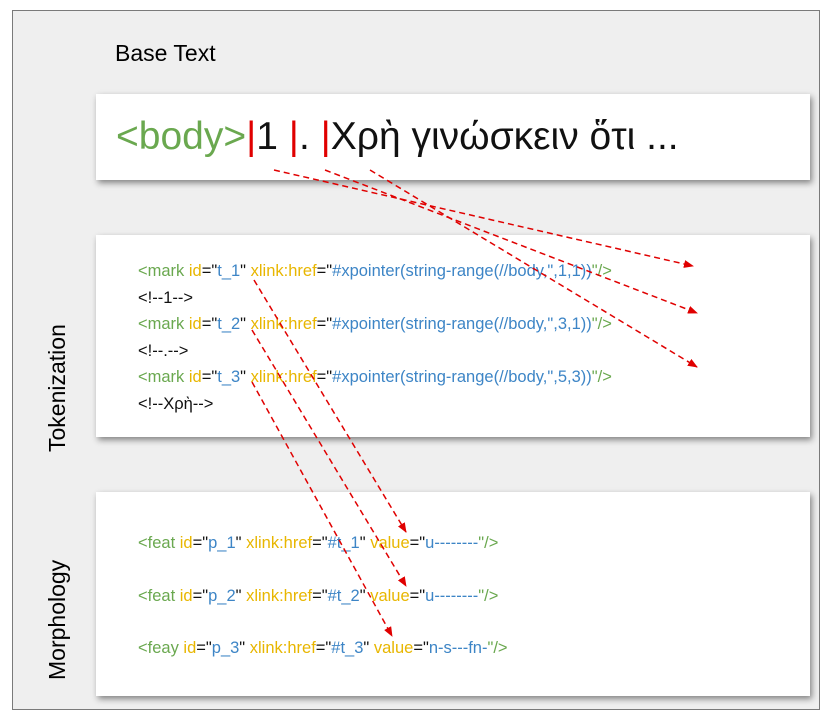 Image resolution: width=830 pixels, height=721 pixels. Describe the element at coordinates (483, 218) in the screenshot. I see `arrow-token1-to-mark1` at that location.